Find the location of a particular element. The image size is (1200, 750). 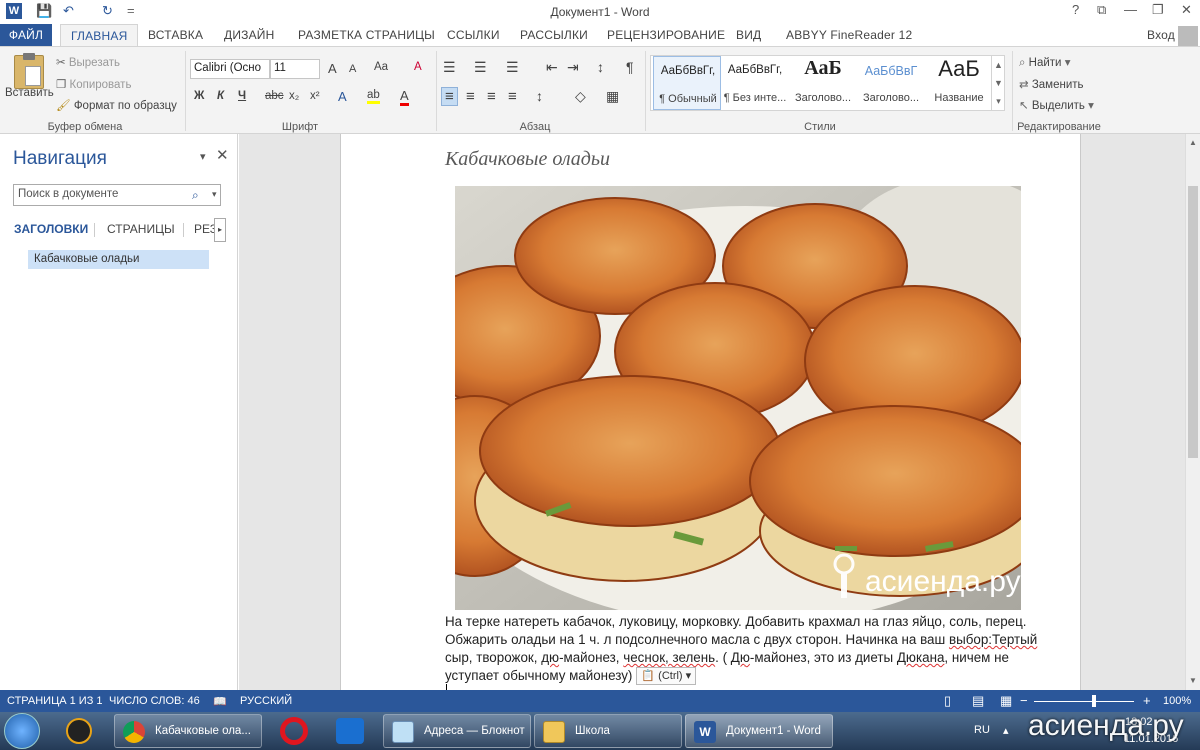

help-icon: ? is located at coordinates (1075, 9).